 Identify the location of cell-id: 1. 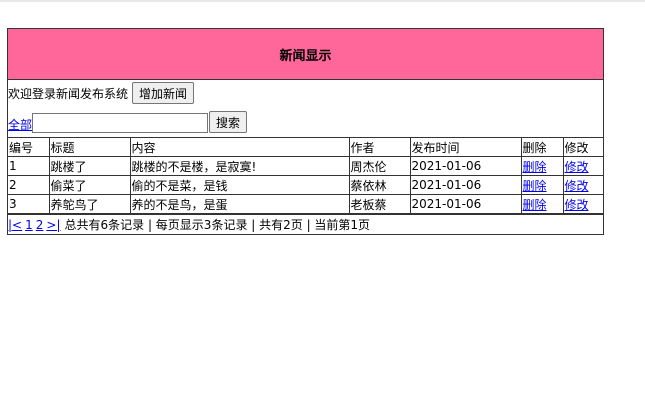
(29, 166).